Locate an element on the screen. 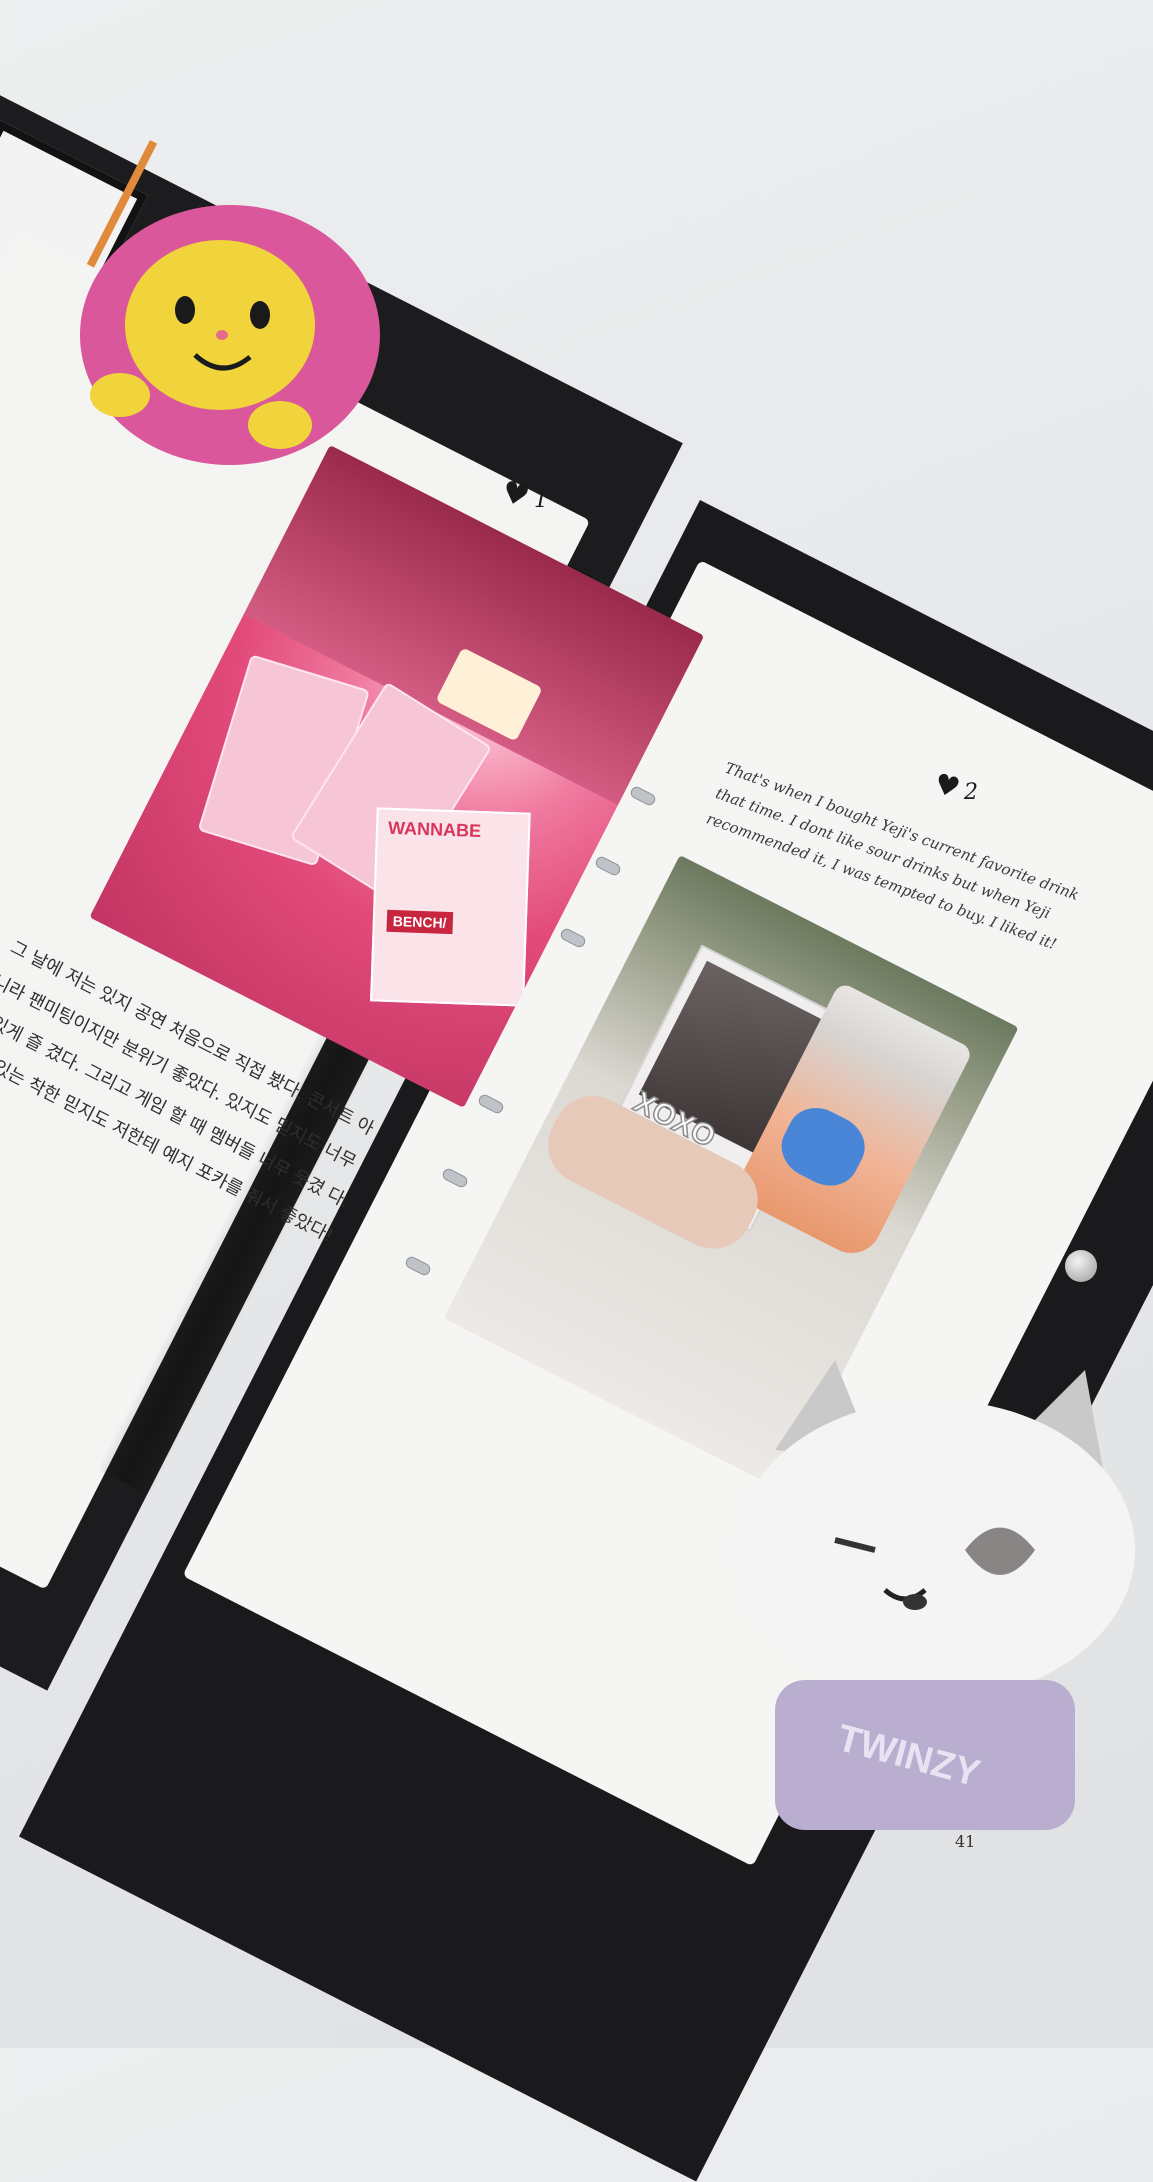 The height and width of the screenshot is (2182, 1153). gray-cat-plush-toy: TWINZY is located at coordinates (935, 1595).